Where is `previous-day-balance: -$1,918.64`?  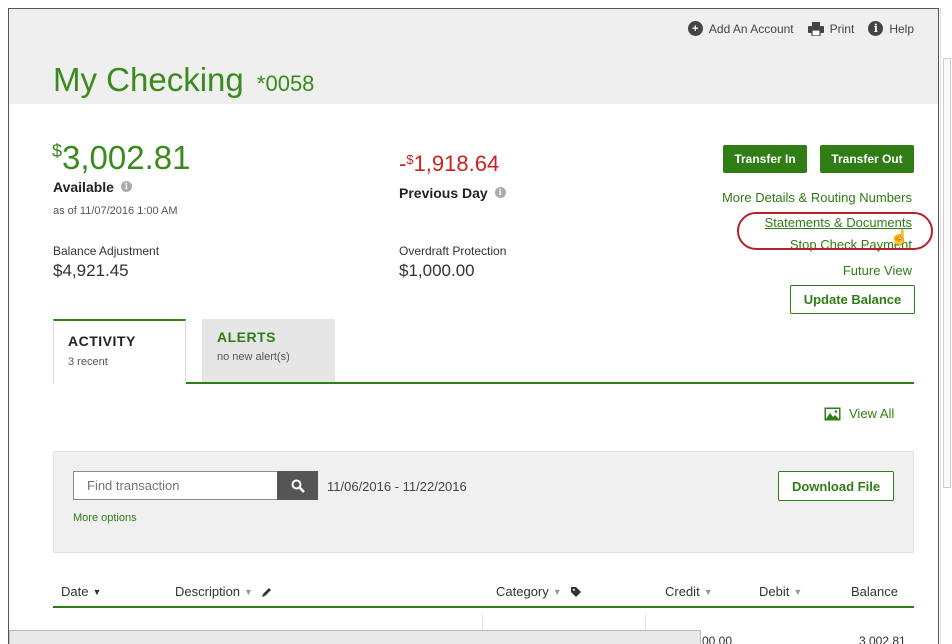
previous-day-balance: -$1,918.64 is located at coordinates (449, 164).